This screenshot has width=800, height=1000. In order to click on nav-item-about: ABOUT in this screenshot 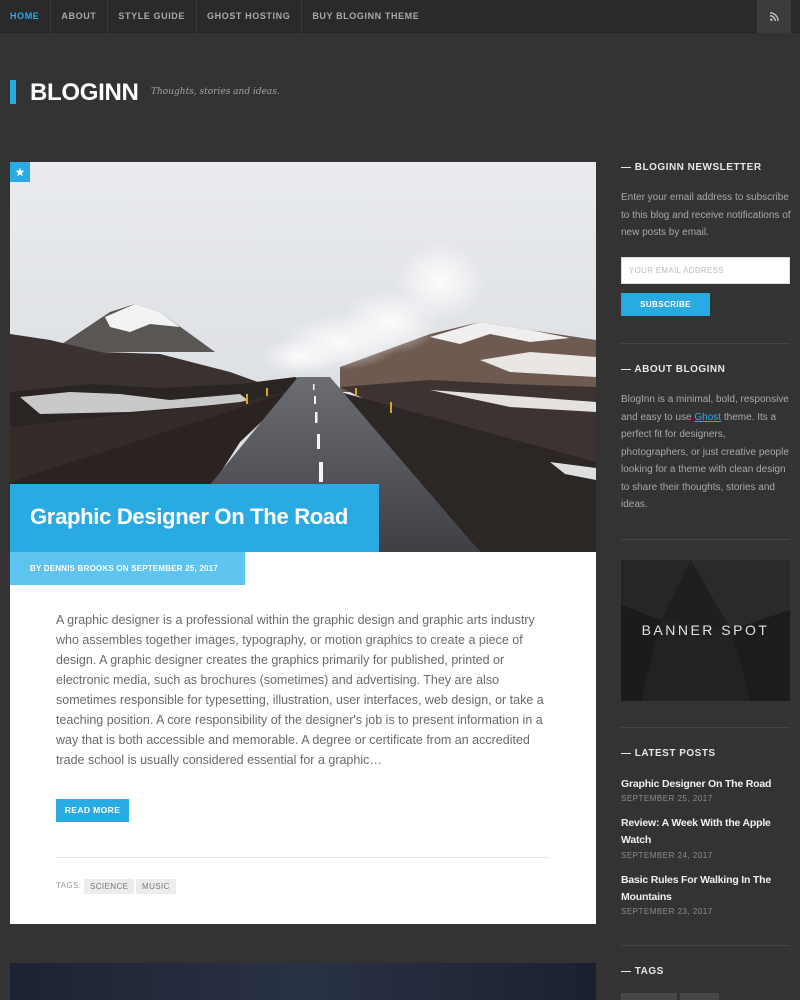, I will do `click(80, 16)`.